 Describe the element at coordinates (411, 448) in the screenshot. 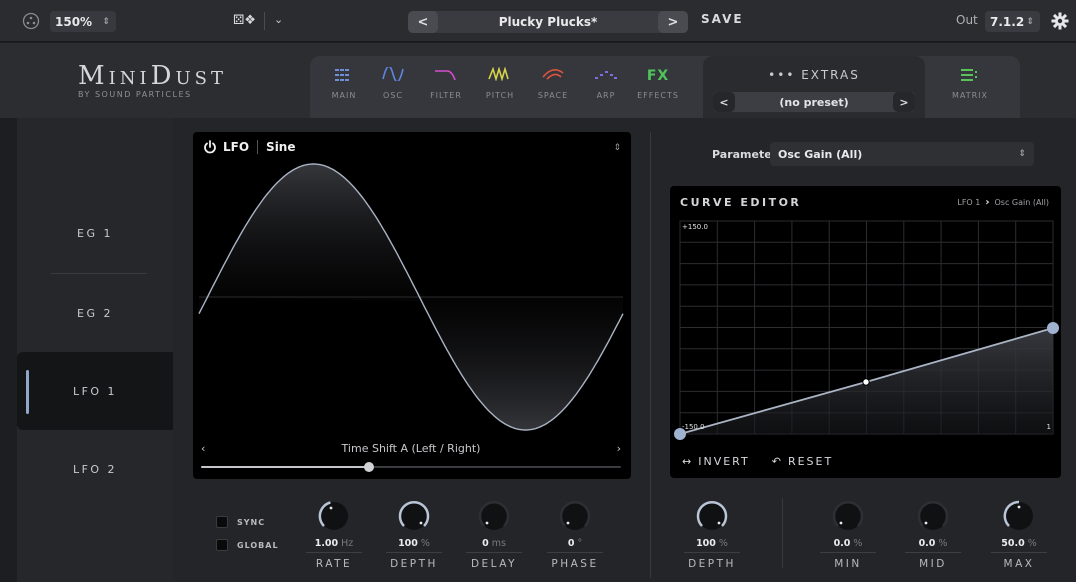

I see `time-shift-row: ‹ Time Shift A (Left / Right) ›` at that location.